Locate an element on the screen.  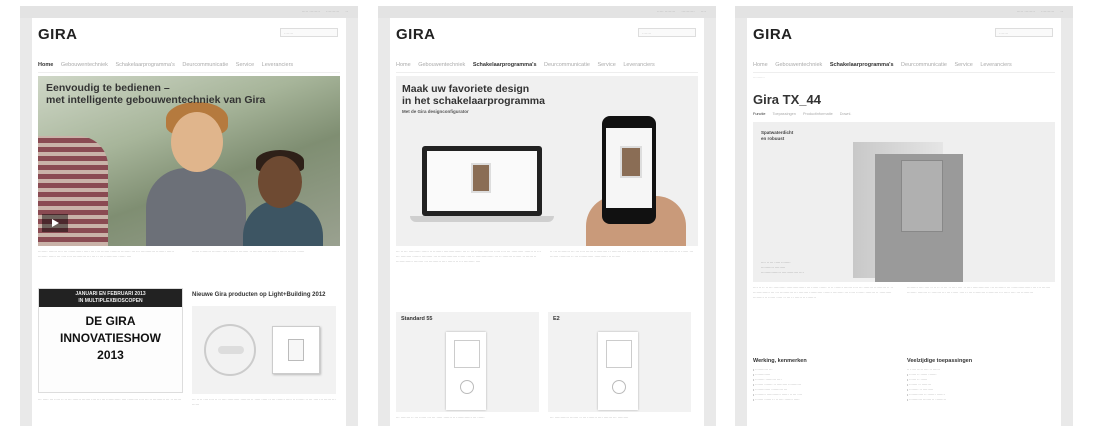
section-toepassingen-title: Veelzijdige toepassingen is located at coordinates (940, 361).